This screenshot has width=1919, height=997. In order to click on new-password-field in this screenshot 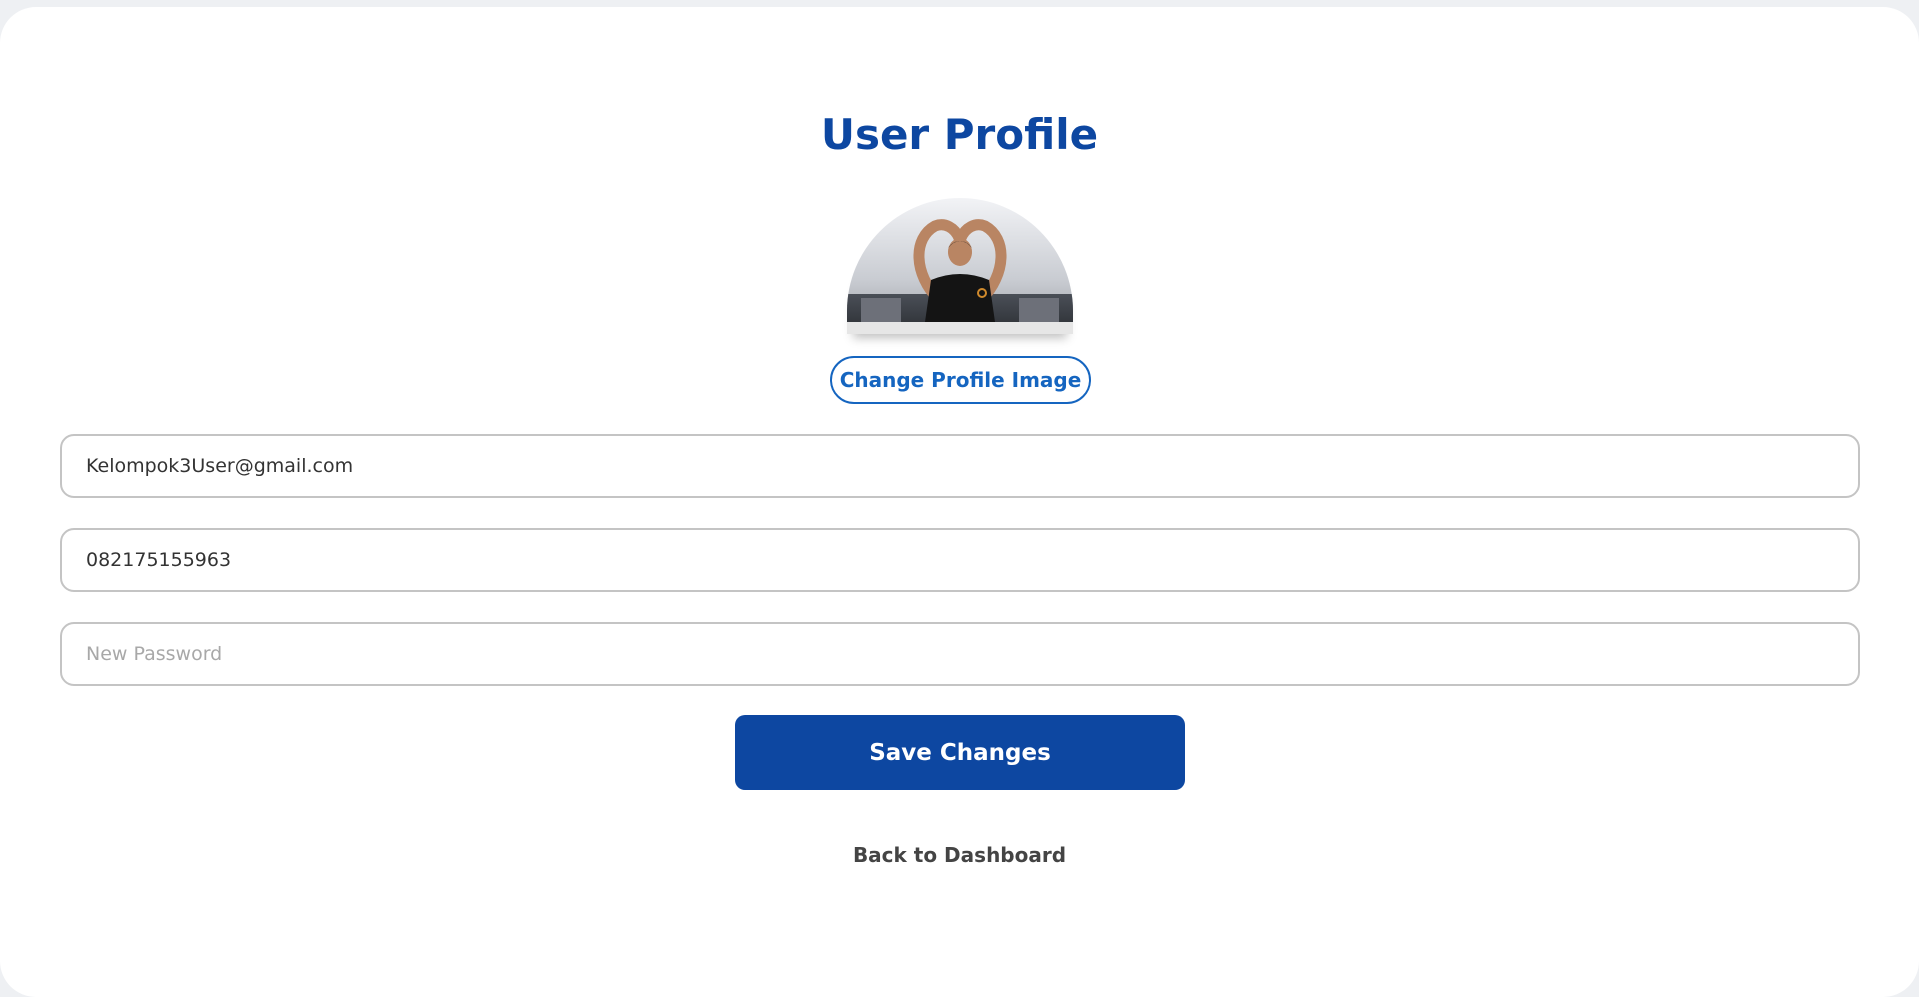, I will do `click(960, 654)`.